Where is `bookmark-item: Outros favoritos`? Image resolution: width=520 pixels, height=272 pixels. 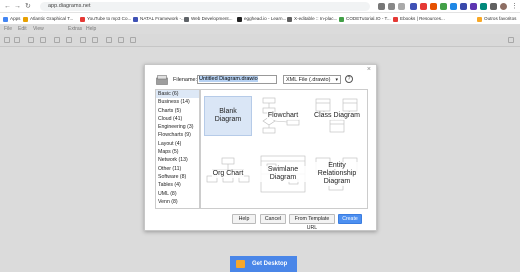 bookmark-item: Outros favoritos is located at coordinates (496, 19).